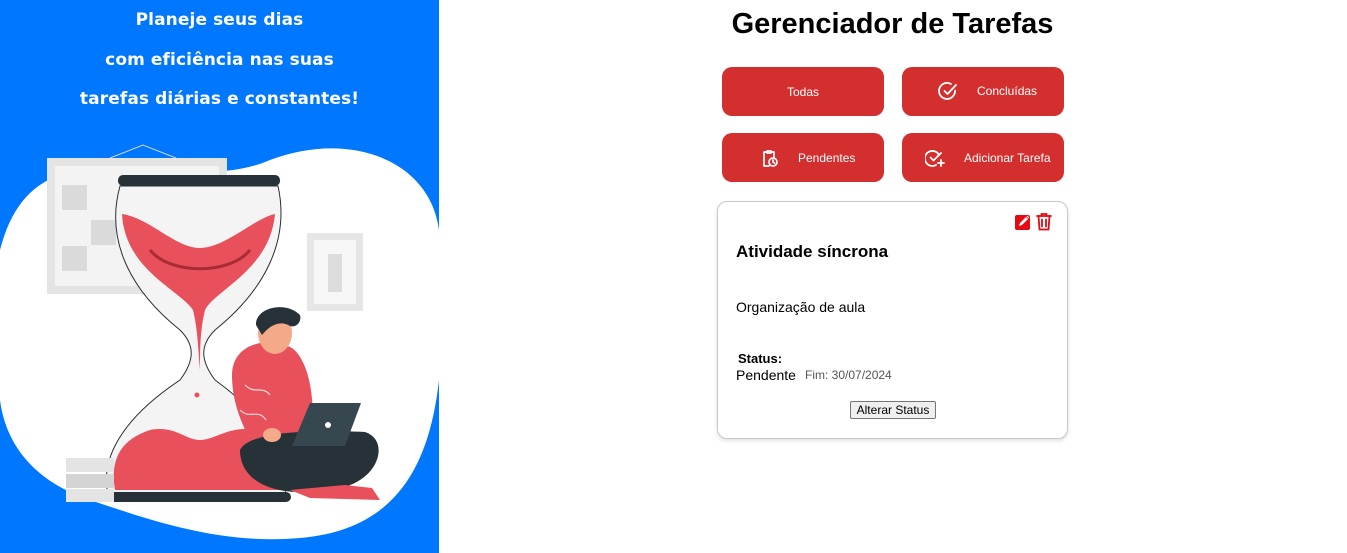  I want to click on pending-tasks-label: Pendentes, so click(827, 158).